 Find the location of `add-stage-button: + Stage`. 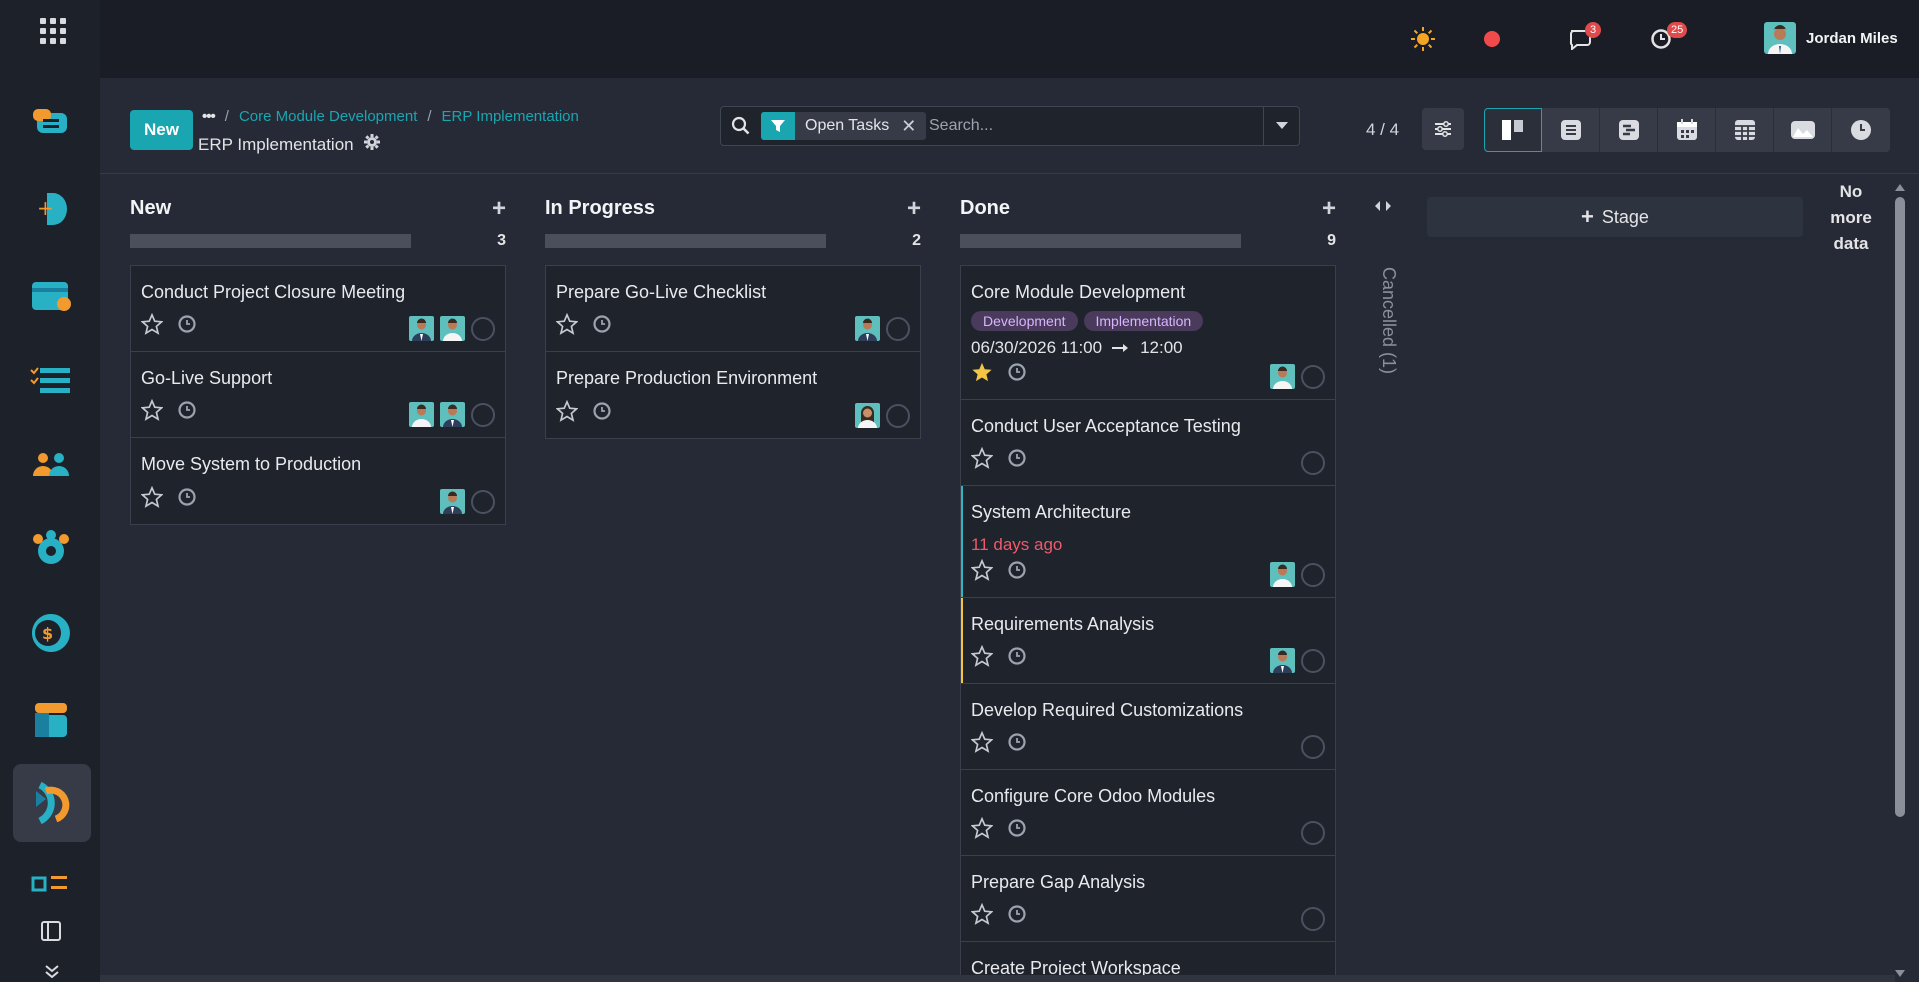

add-stage-button: + Stage is located at coordinates (1615, 217).